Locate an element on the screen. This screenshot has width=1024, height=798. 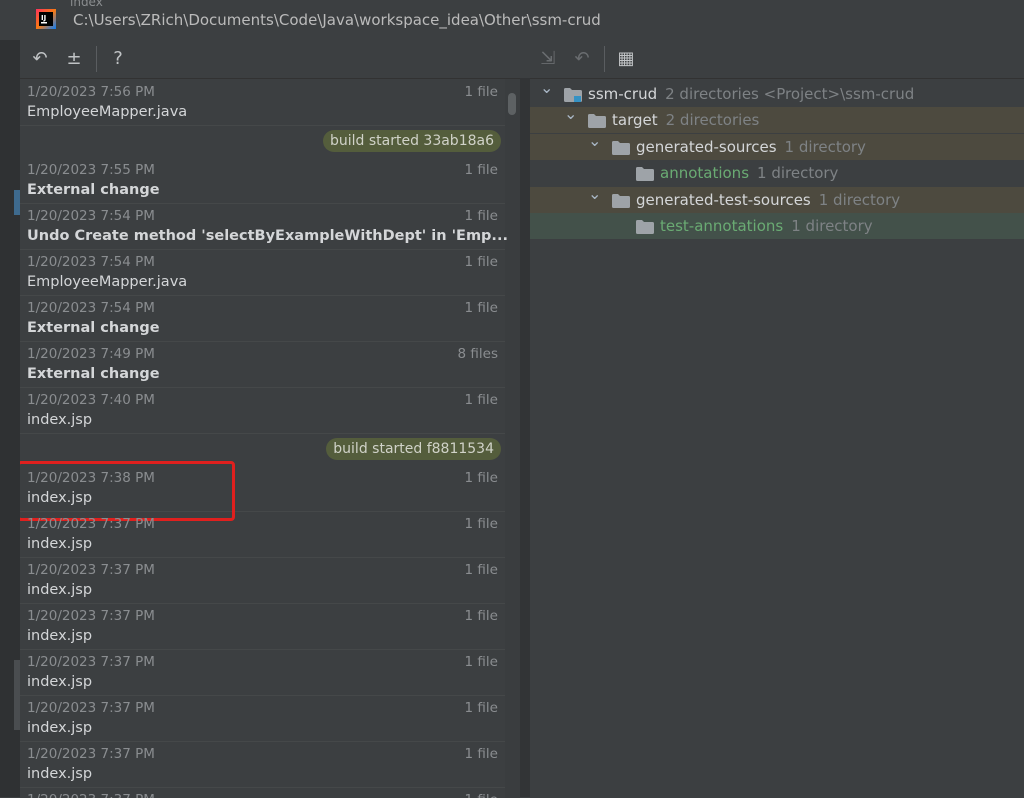
tree-node-meta: 1 directory is located at coordinates (825, 146).